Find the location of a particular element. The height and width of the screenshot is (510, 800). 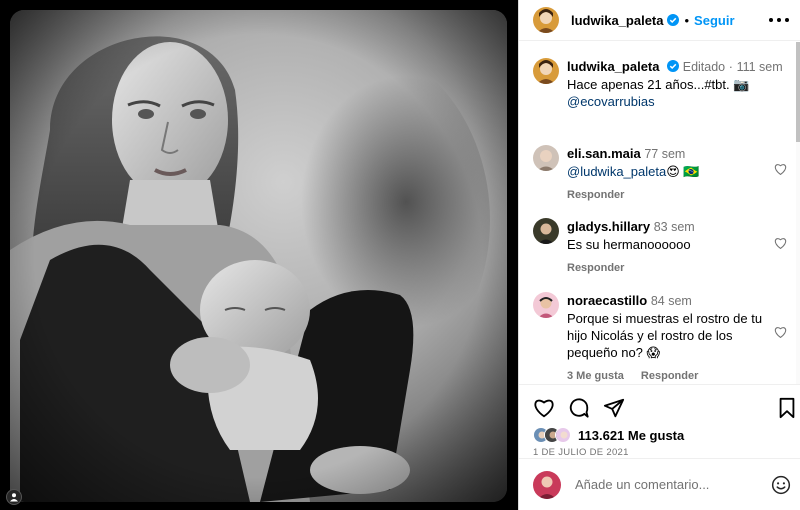

bookmark-icon is located at coordinates (788, 408).